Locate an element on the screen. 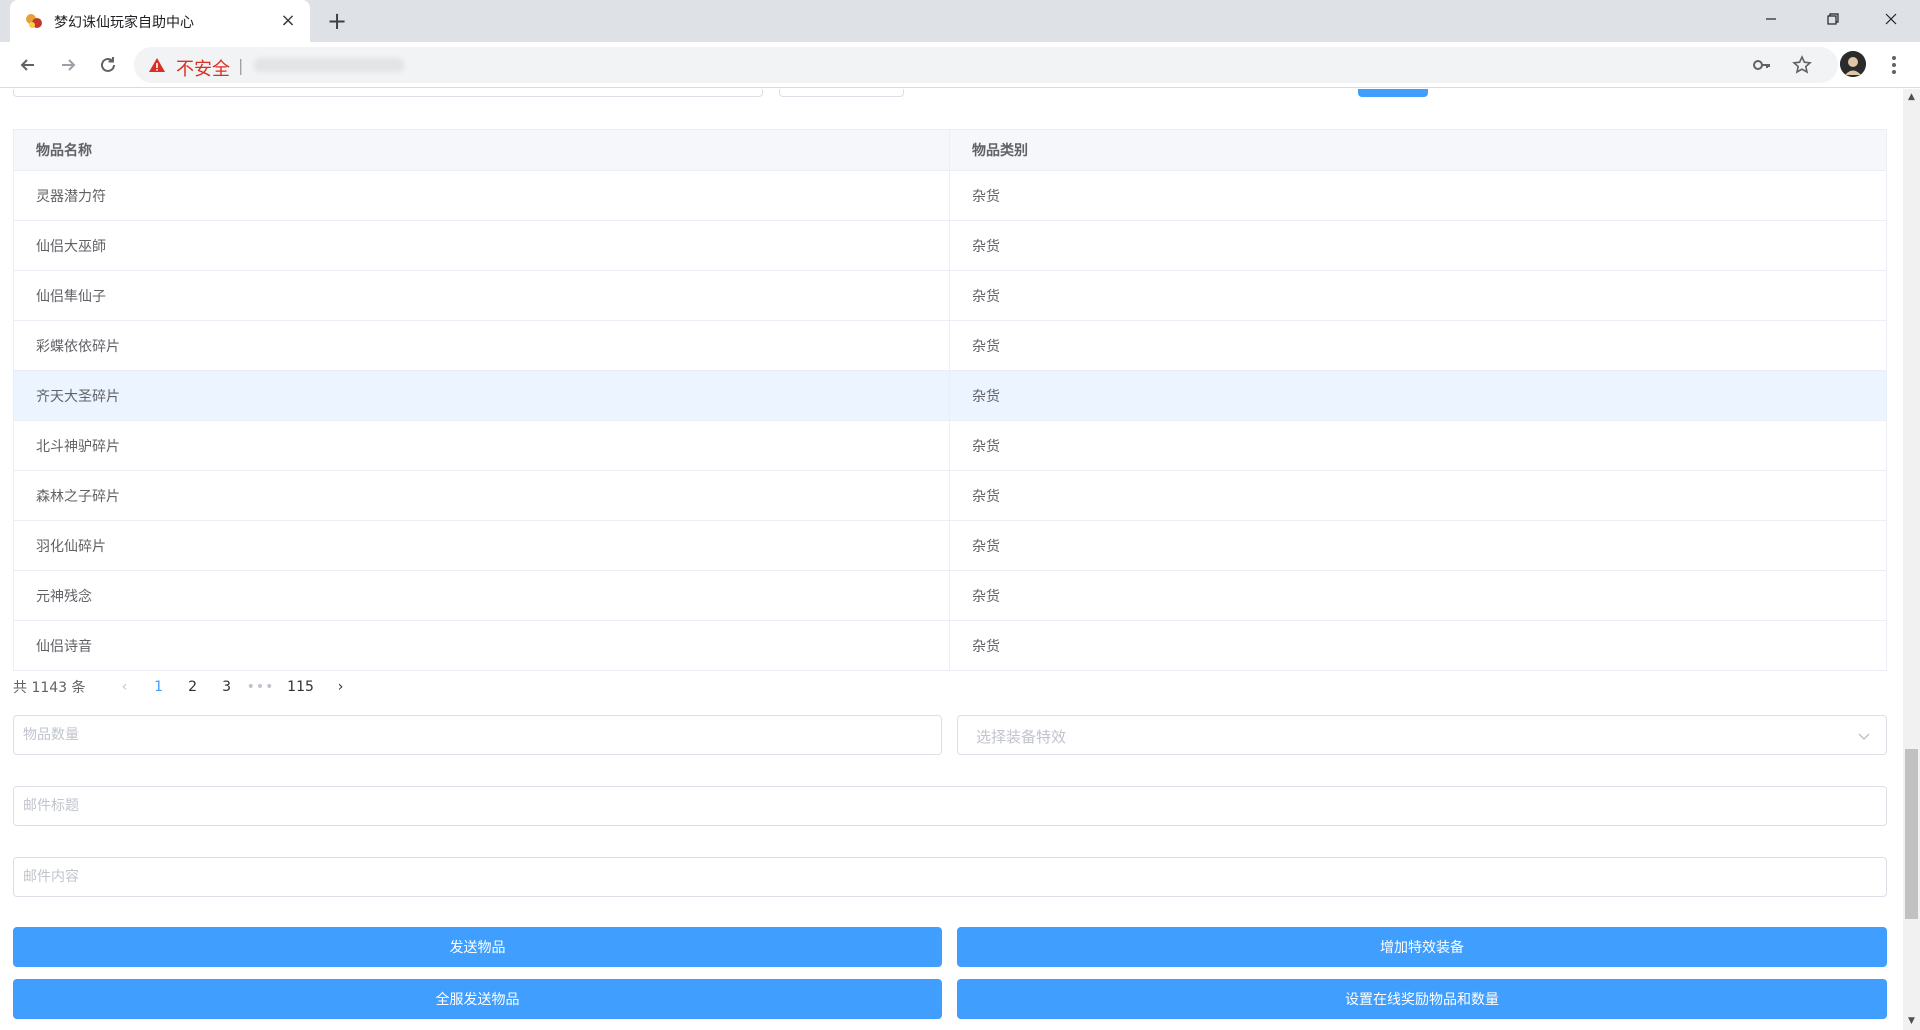 The image size is (1920, 1030). table-header: 物品名称 物品类别 is located at coordinates (950, 150).